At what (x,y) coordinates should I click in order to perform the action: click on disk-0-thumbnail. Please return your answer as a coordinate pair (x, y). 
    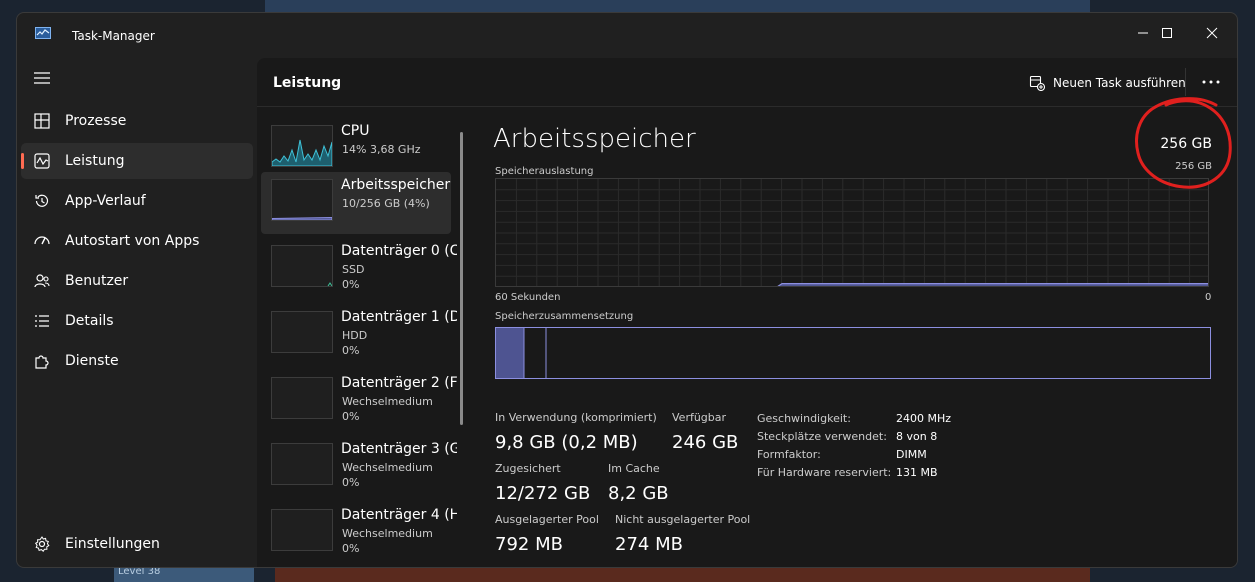
    Looking at the image, I should click on (302, 266).